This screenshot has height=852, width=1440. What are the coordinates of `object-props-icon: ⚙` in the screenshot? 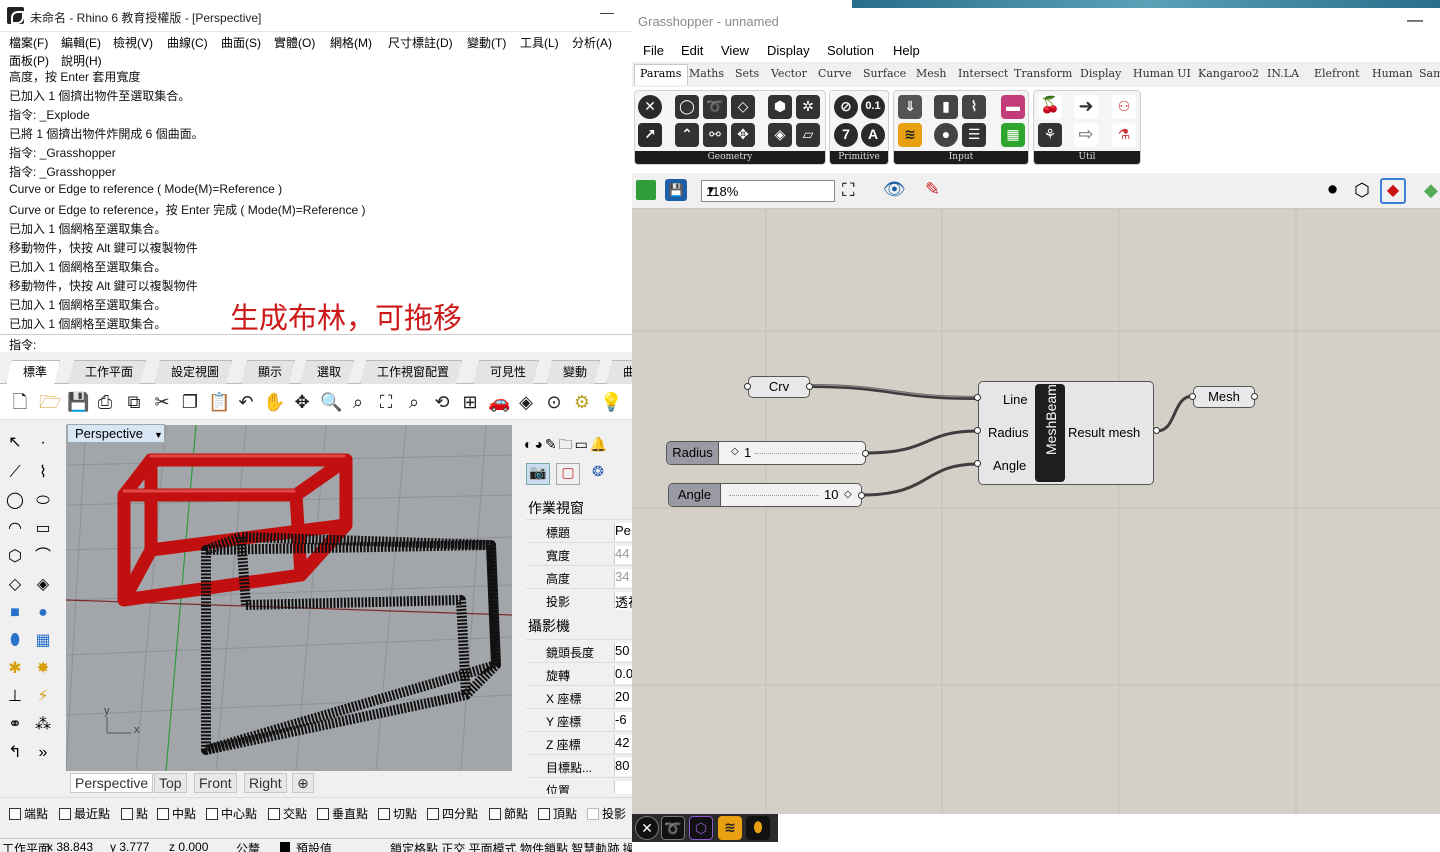 It's located at (582, 402).